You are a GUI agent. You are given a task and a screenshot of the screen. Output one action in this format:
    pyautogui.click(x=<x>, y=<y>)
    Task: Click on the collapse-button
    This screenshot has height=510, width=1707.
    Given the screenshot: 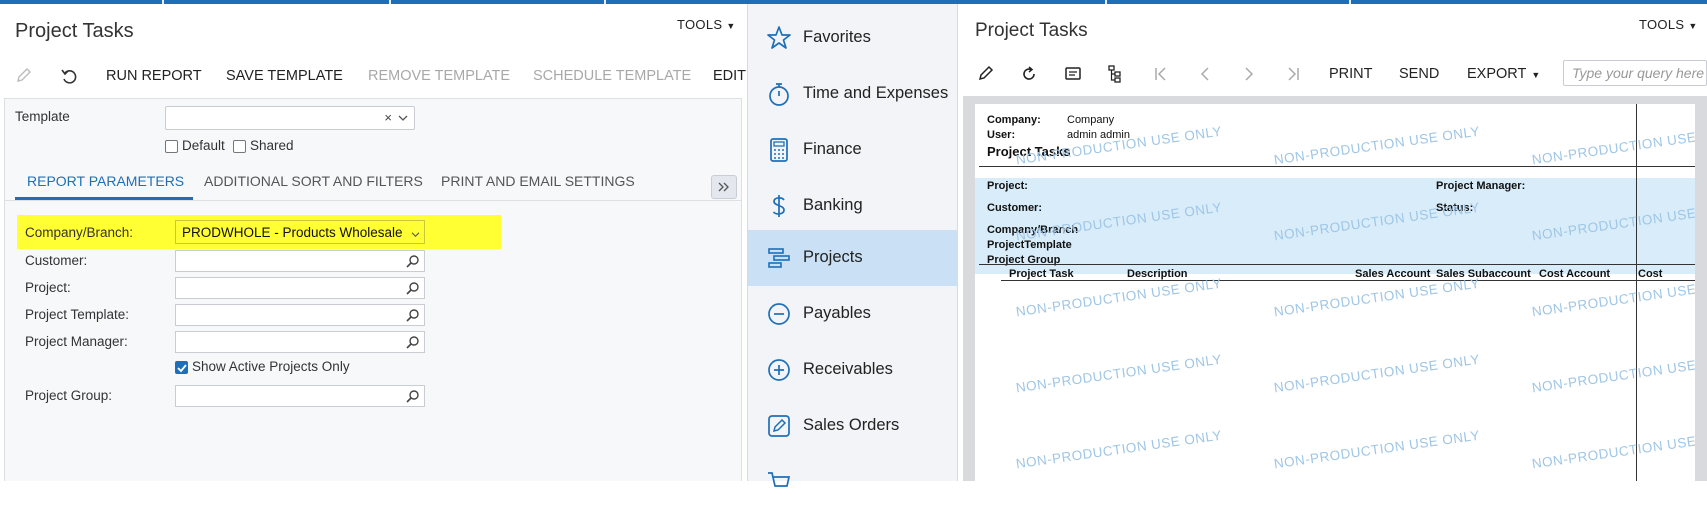 What is the action you would take?
    pyautogui.click(x=724, y=187)
    